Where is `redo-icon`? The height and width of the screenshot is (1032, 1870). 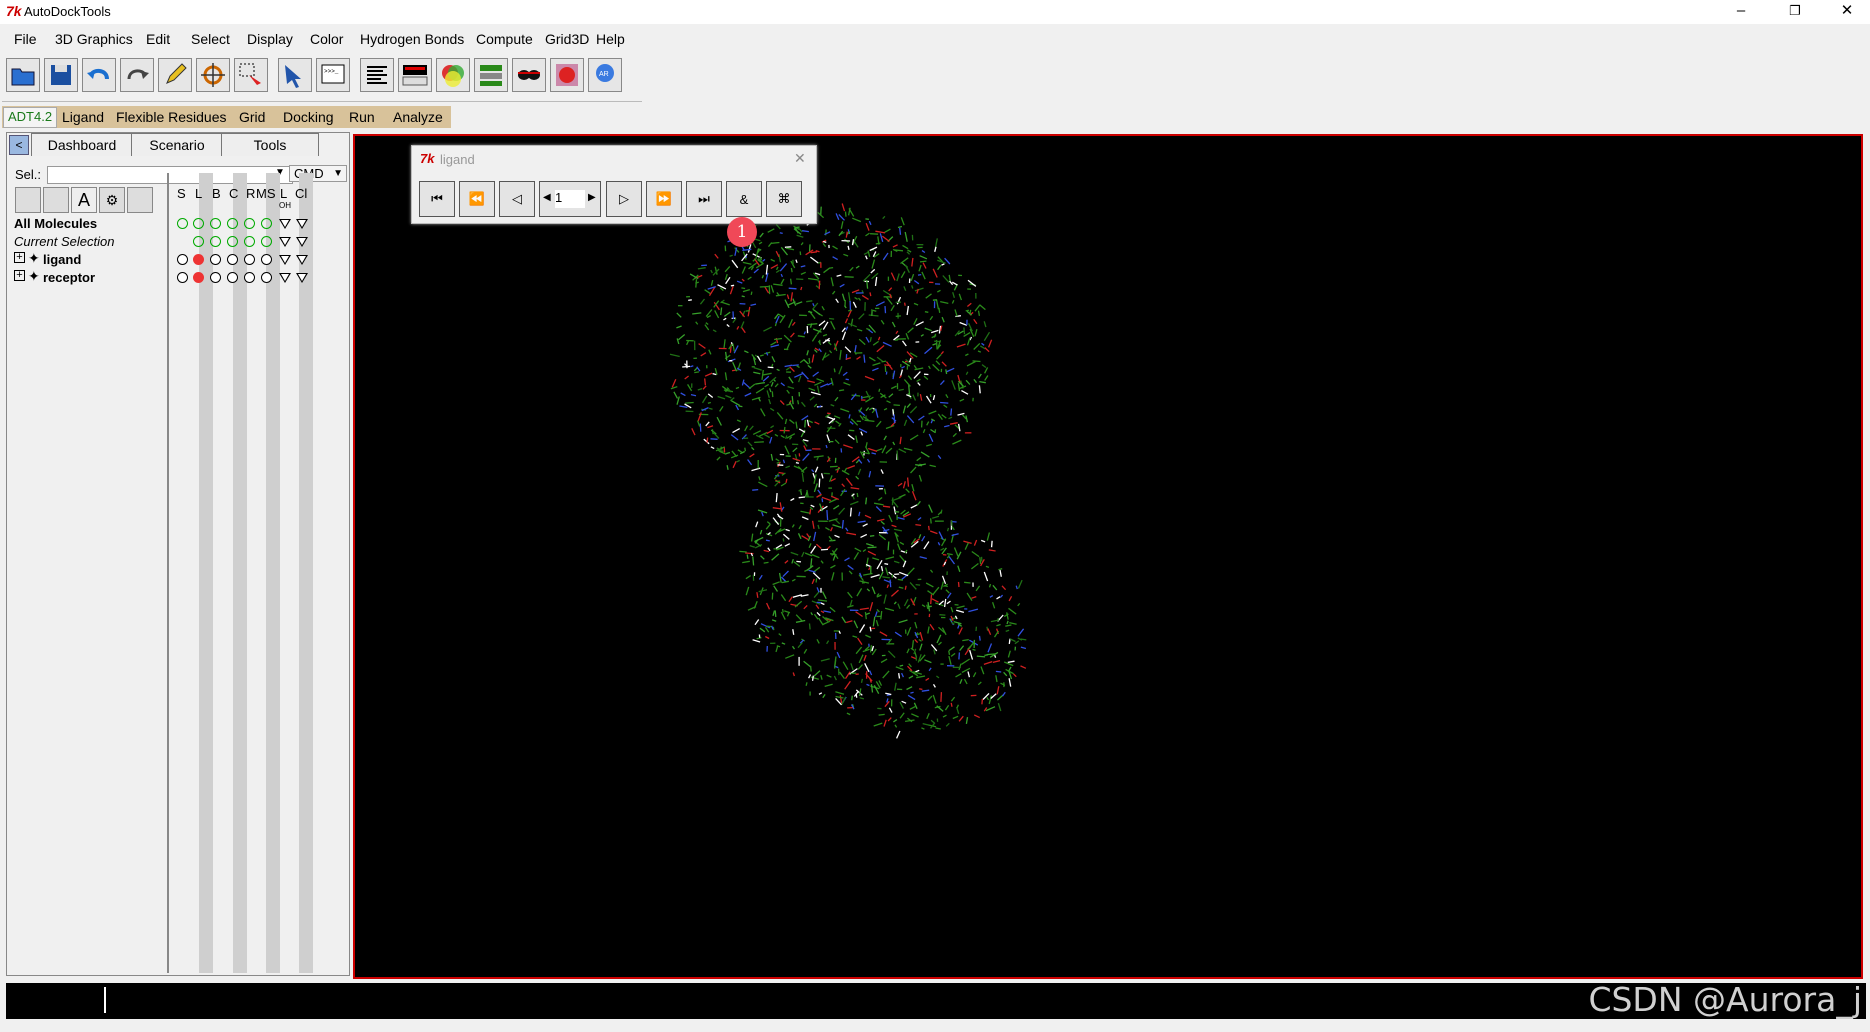 redo-icon is located at coordinates (137, 75).